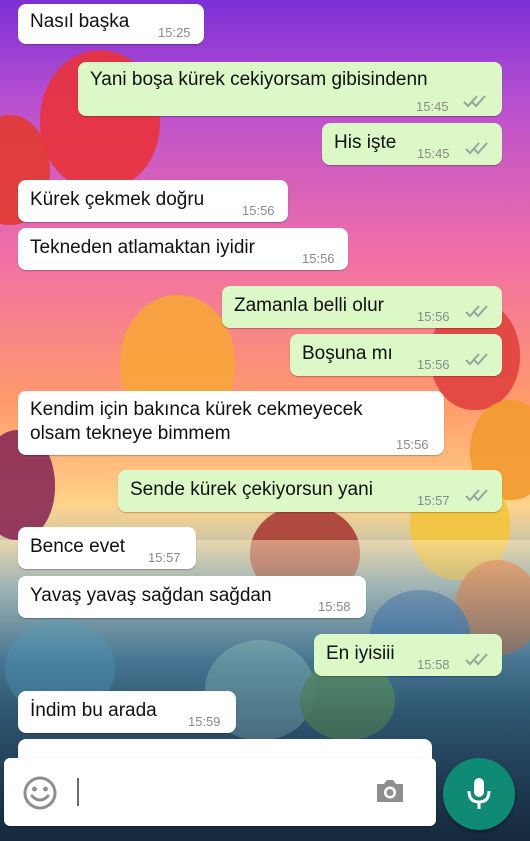  I want to click on smiley-icon, so click(40, 793).